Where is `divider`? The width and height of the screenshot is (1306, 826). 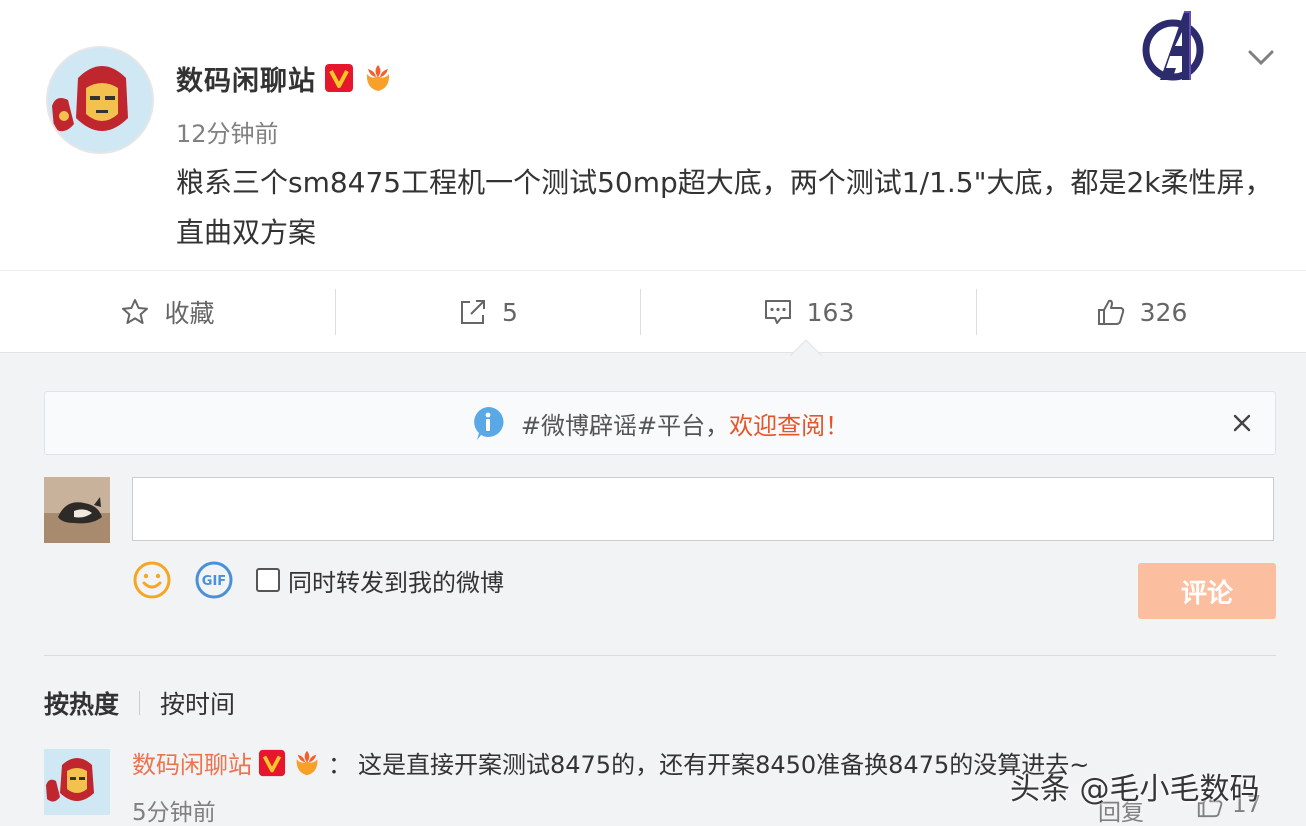
divider is located at coordinates (660, 655).